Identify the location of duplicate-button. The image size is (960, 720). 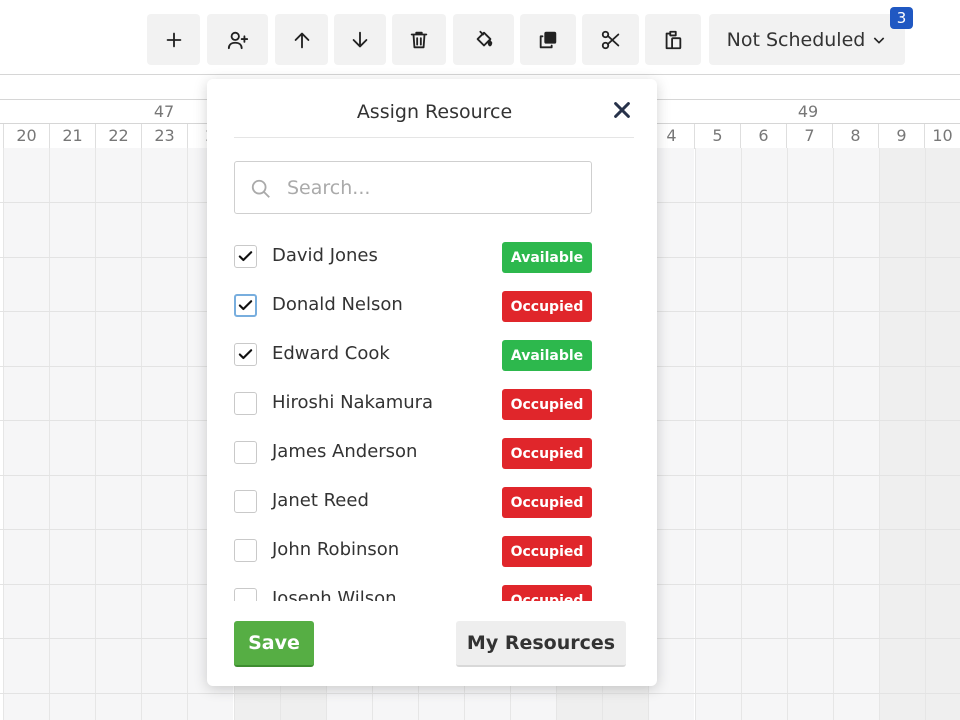
(548, 39).